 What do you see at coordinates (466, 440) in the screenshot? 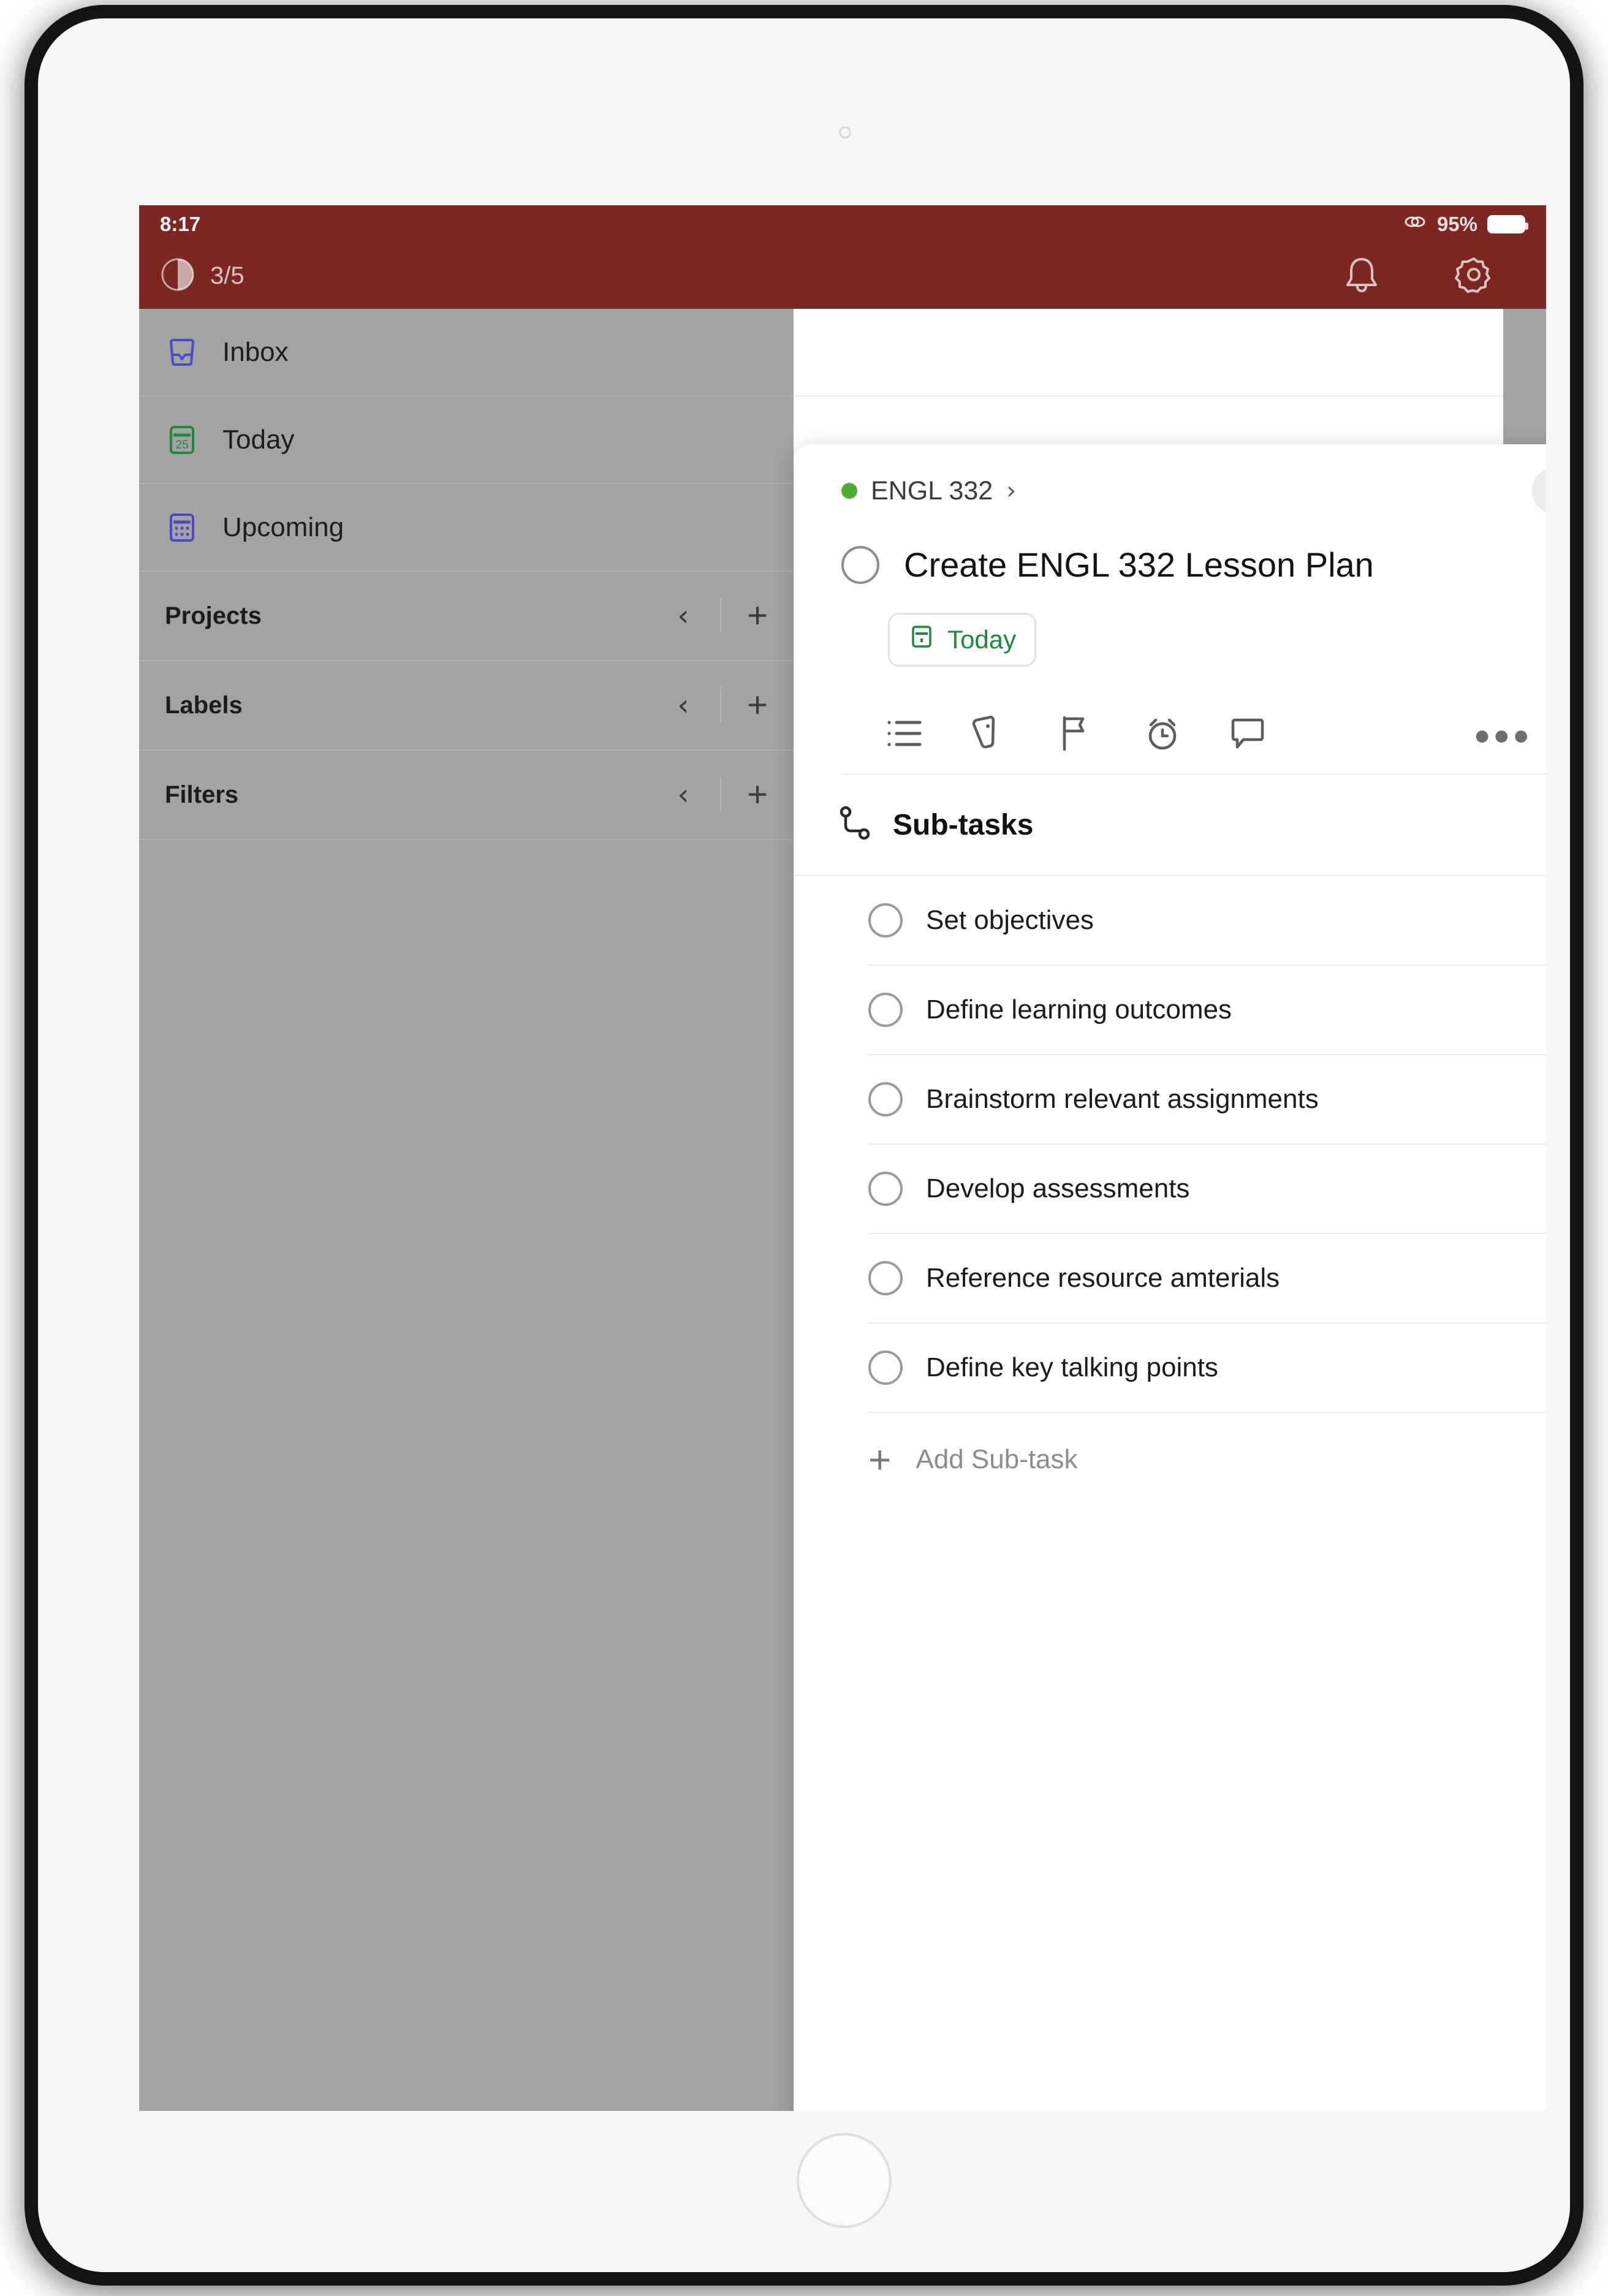
I see `sidebar-item-today: 25 Today` at bounding box center [466, 440].